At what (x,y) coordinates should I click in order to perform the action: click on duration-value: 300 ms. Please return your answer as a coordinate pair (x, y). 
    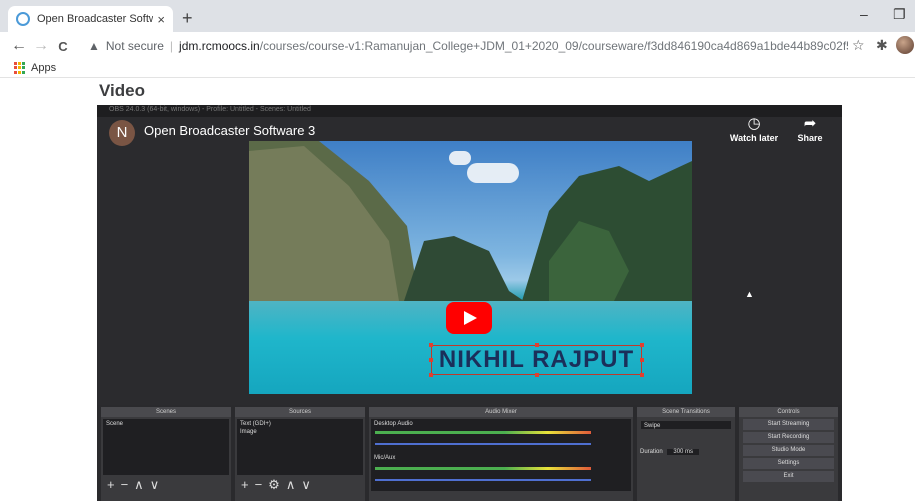
    Looking at the image, I should click on (683, 452).